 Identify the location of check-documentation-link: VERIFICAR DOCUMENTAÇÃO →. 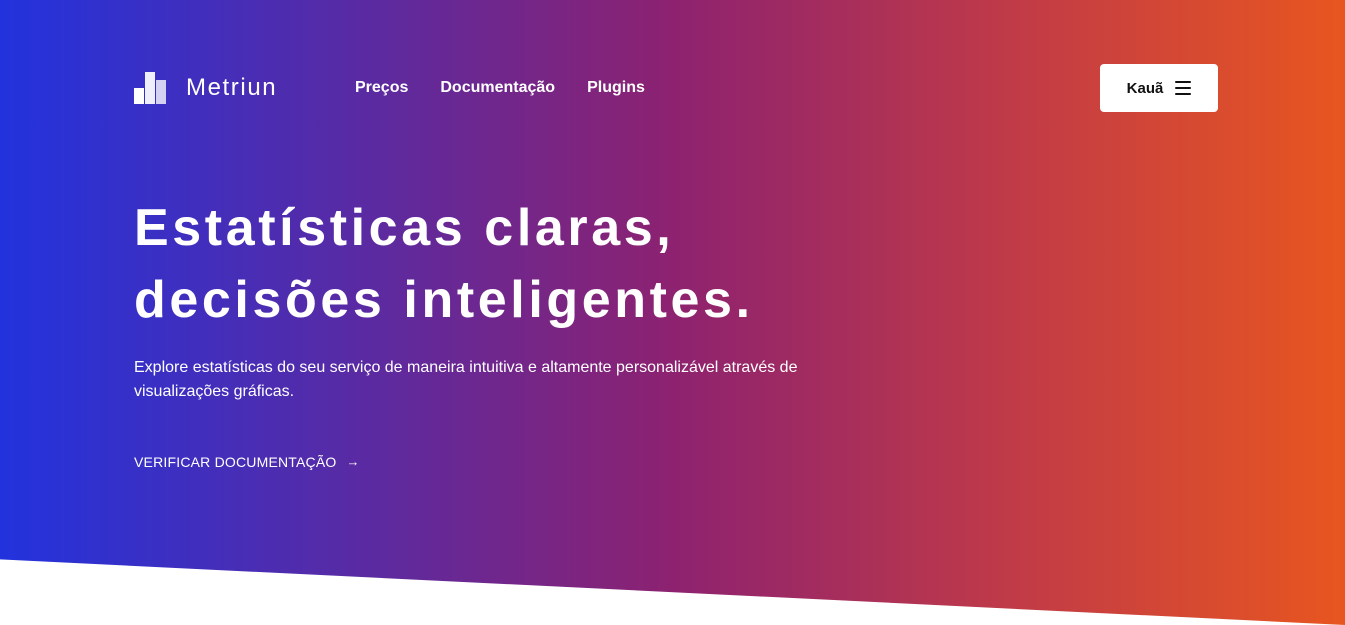
(247, 462).